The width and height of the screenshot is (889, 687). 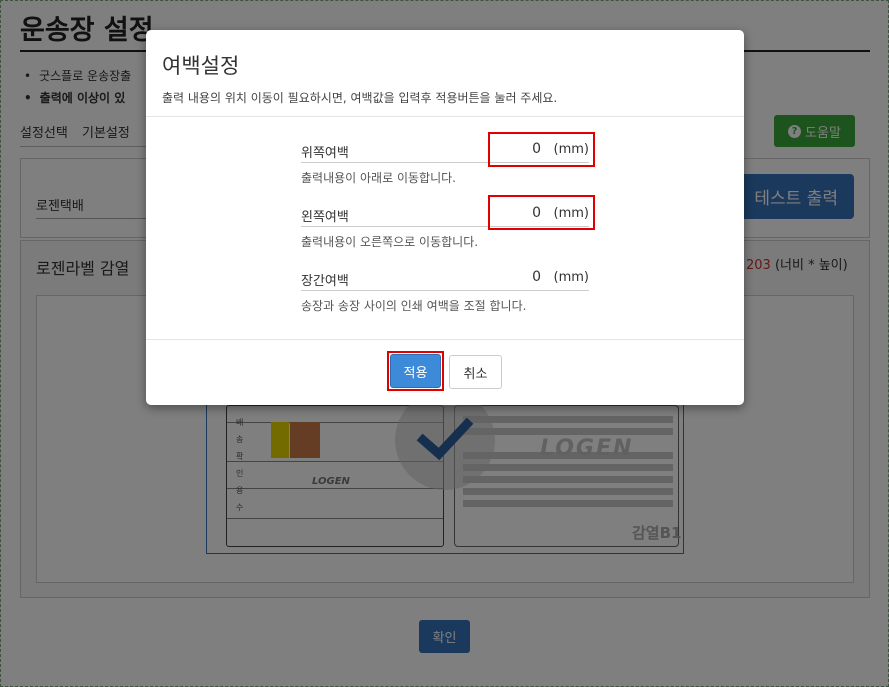 I want to click on left-margin-highlight, so click(x=541, y=212).